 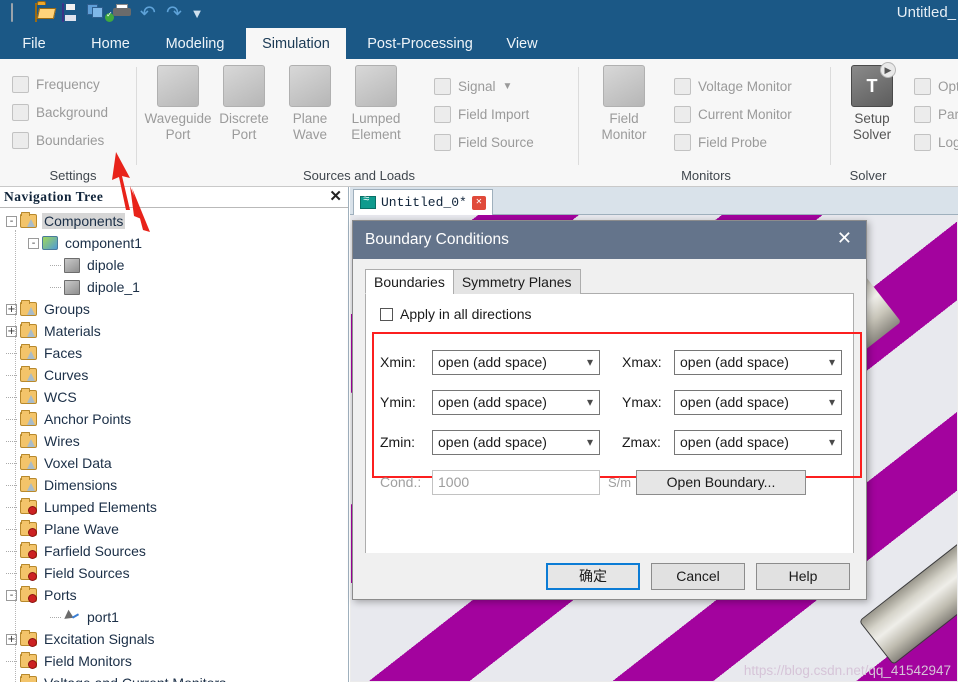 I want to click on plane-wave-icon, so click(x=310, y=86).